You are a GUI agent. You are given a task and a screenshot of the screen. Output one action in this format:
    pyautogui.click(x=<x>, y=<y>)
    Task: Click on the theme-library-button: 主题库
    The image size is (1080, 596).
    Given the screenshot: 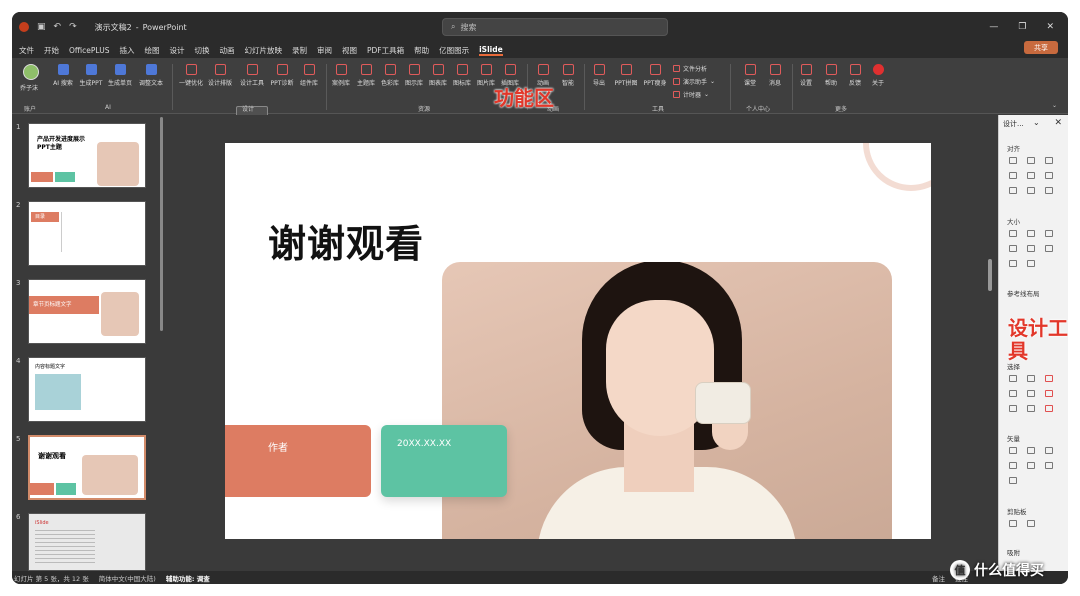 What is the action you would take?
    pyautogui.click(x=366, y=75)
    